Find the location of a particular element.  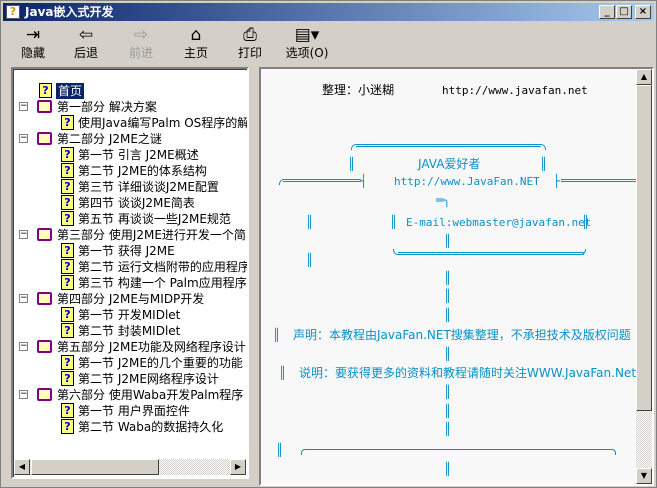

title-bar: ? Java嵌入式开发 _ □ × is located at coordinates (328, 12).